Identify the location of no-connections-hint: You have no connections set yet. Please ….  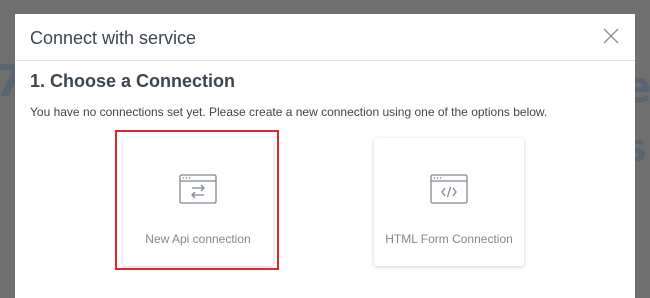
(289, 112).